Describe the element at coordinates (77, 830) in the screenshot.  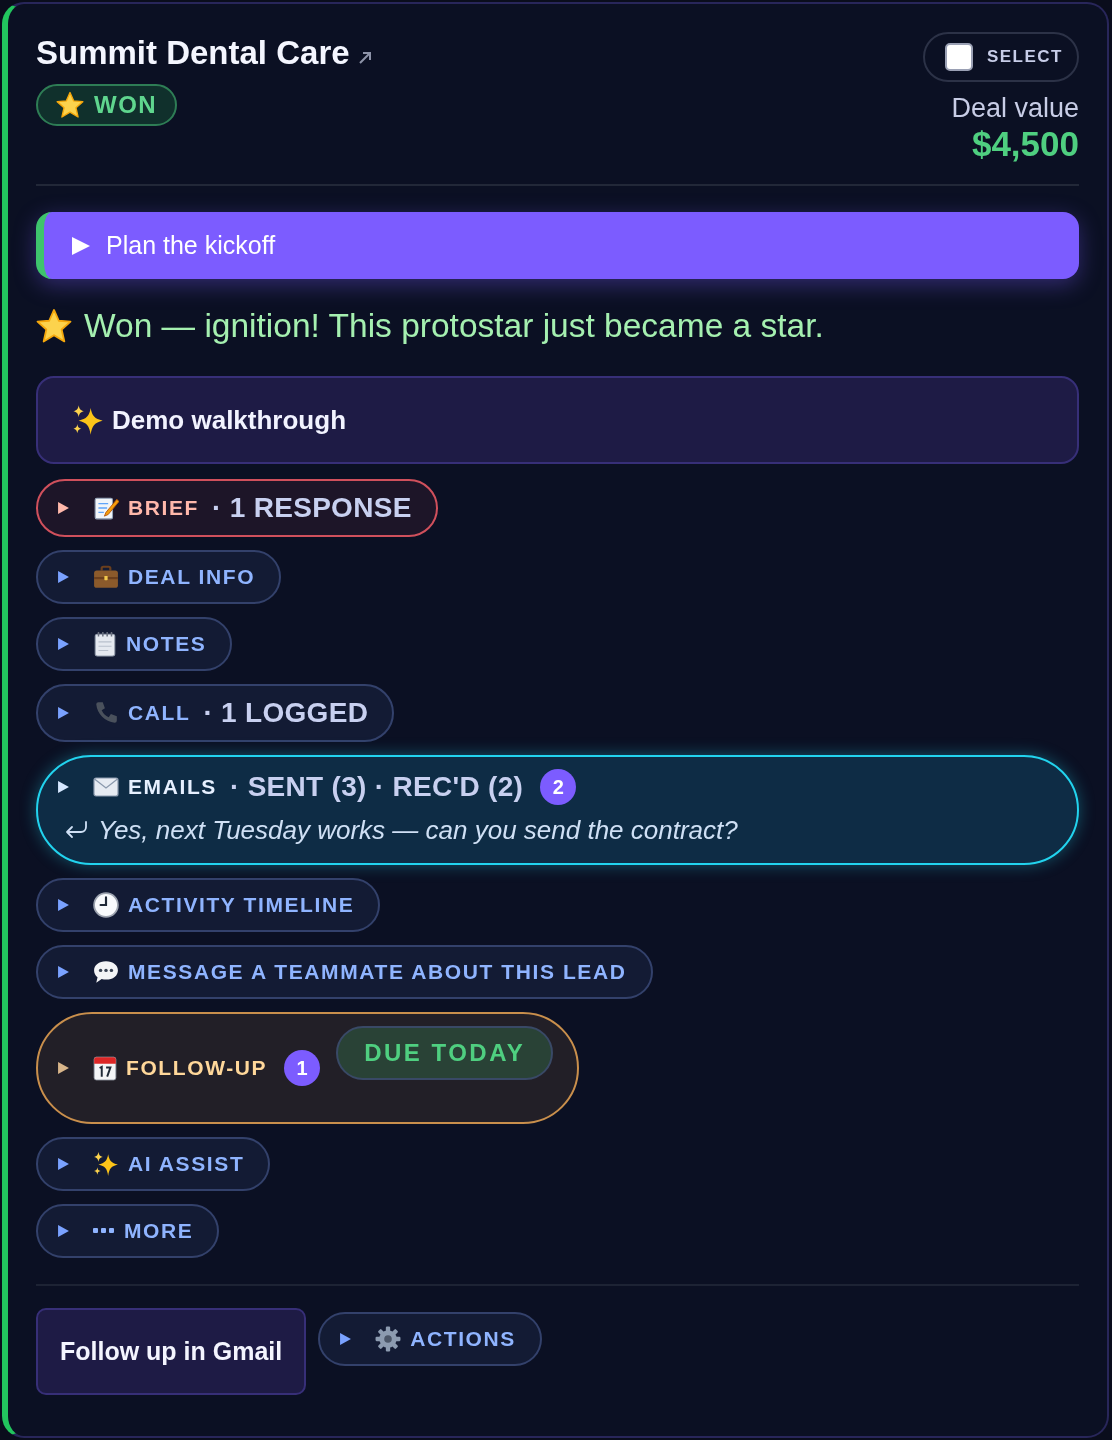
I see `reply-arrow-icon` at that location.